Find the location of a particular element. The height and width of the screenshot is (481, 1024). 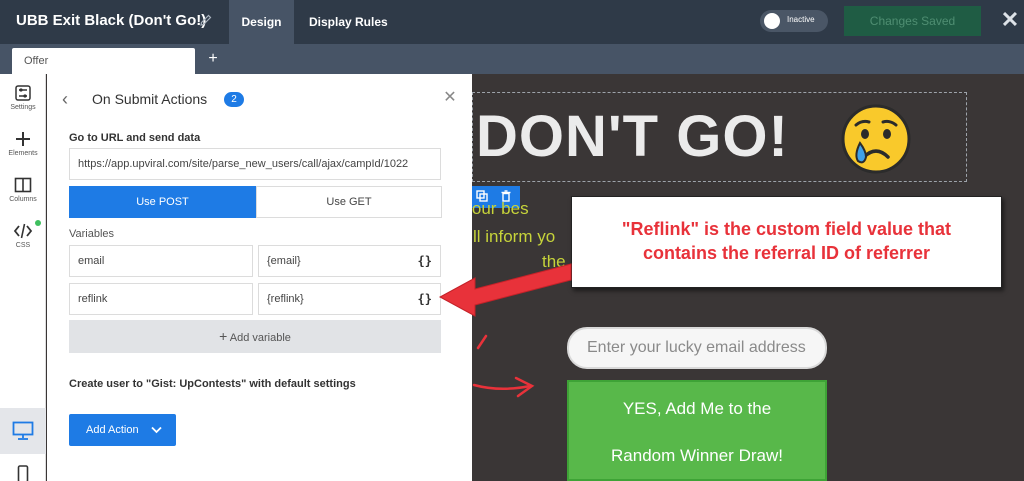

variable-name-input: reflink is located at coordinates (161, 299).